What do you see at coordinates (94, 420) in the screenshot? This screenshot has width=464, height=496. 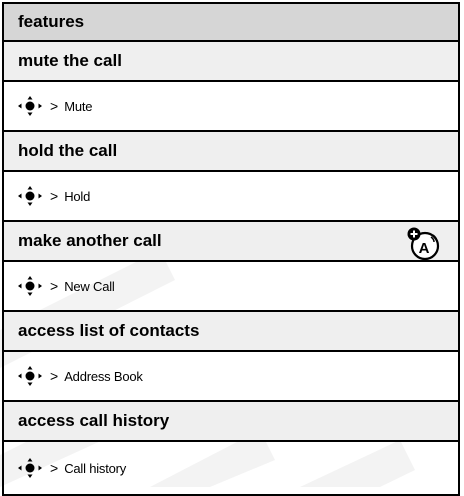 I see `feature-title: access call history` at bounding box center [94, 420].